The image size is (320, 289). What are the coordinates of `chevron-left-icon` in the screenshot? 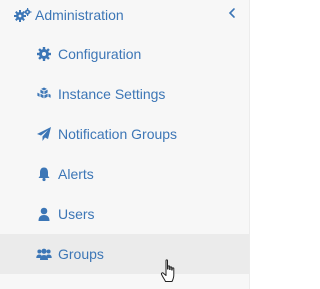 It's located at (232, 12).